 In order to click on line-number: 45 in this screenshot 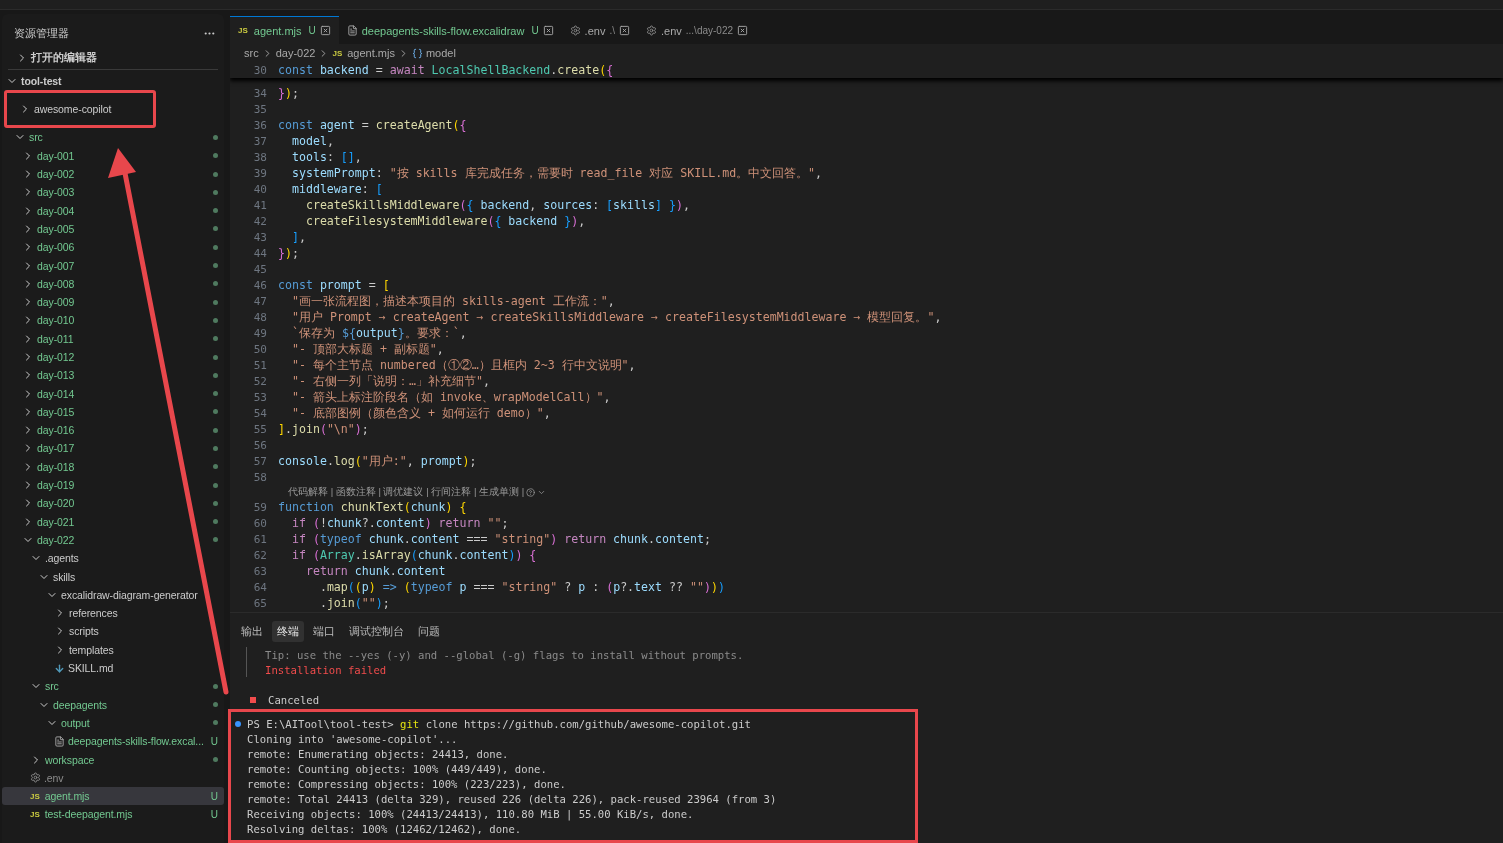, I will do `click(260, 269)`.